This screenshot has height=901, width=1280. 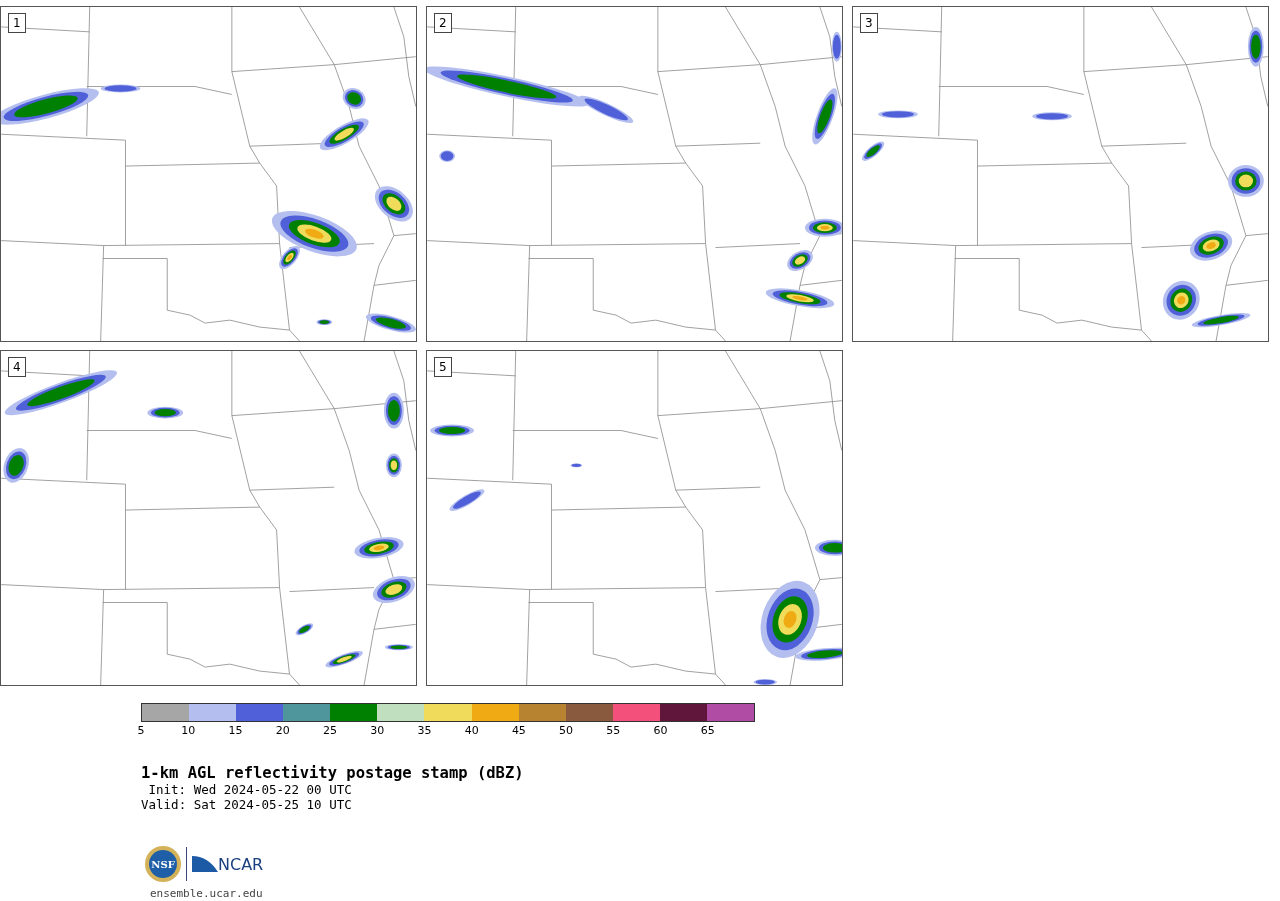 What do you see at coordinates (471, 731) in the screenshot?
I see `tick-label: 40` at bounding box center [471, 731].